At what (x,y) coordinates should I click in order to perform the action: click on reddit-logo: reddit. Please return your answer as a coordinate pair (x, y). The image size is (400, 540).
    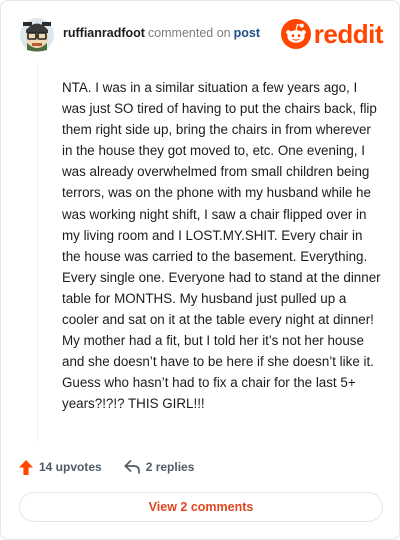
    Looking at the image, I should click on (332, 34).